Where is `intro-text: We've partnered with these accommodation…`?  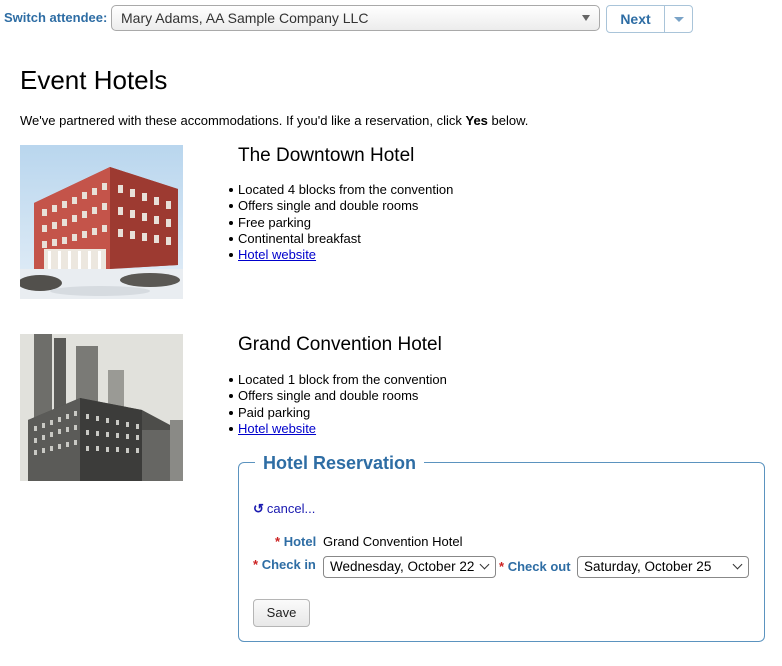
intro-text: We've partnered with these accommodation… is located at coordinates (274, 120).